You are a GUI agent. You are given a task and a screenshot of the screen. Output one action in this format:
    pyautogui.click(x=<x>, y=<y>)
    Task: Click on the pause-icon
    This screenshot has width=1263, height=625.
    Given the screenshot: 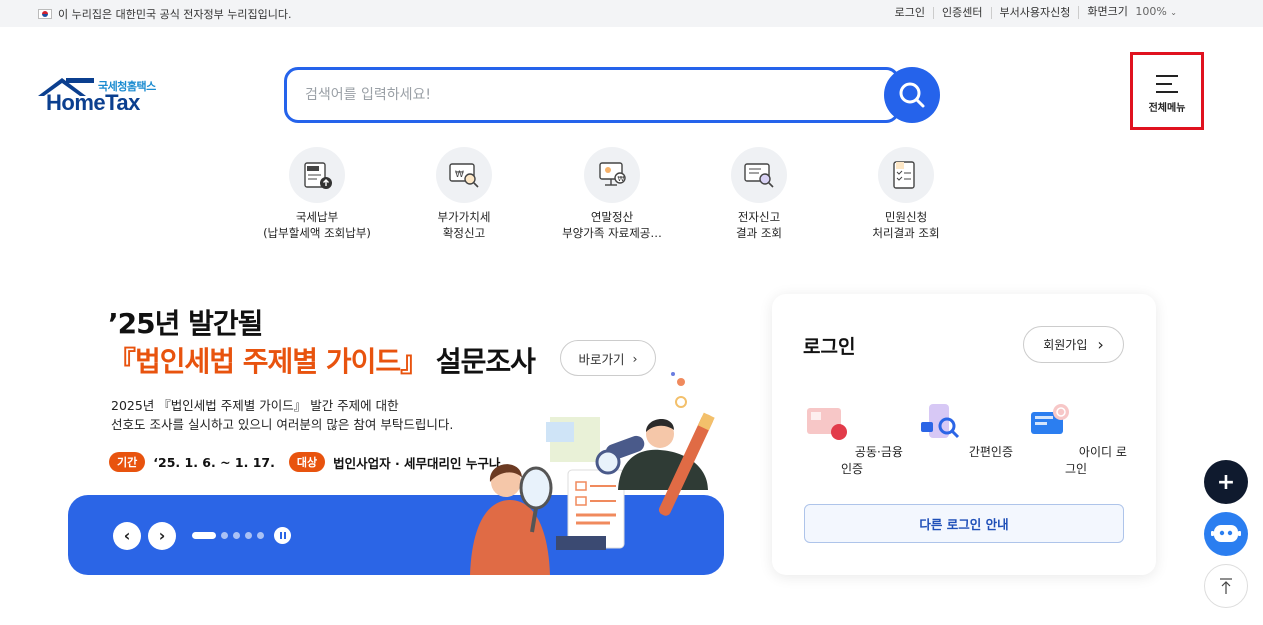 What is the action you would take?
    pyautogui.click(x=280, y=535)
    